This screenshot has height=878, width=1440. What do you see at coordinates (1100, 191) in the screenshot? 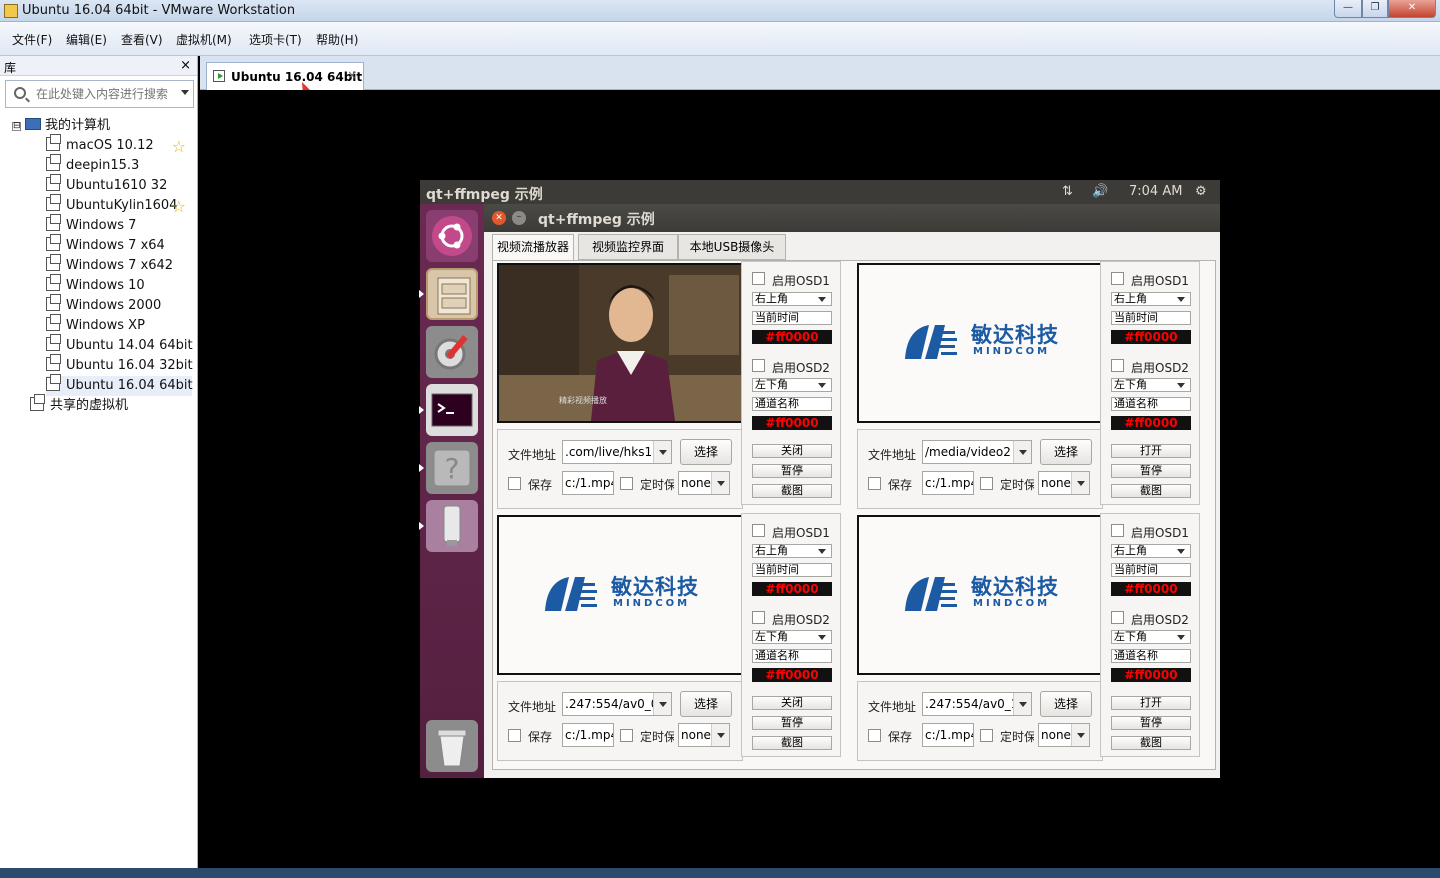
I see `volume-icon: 🔊` at bounding box center [1100, 191].